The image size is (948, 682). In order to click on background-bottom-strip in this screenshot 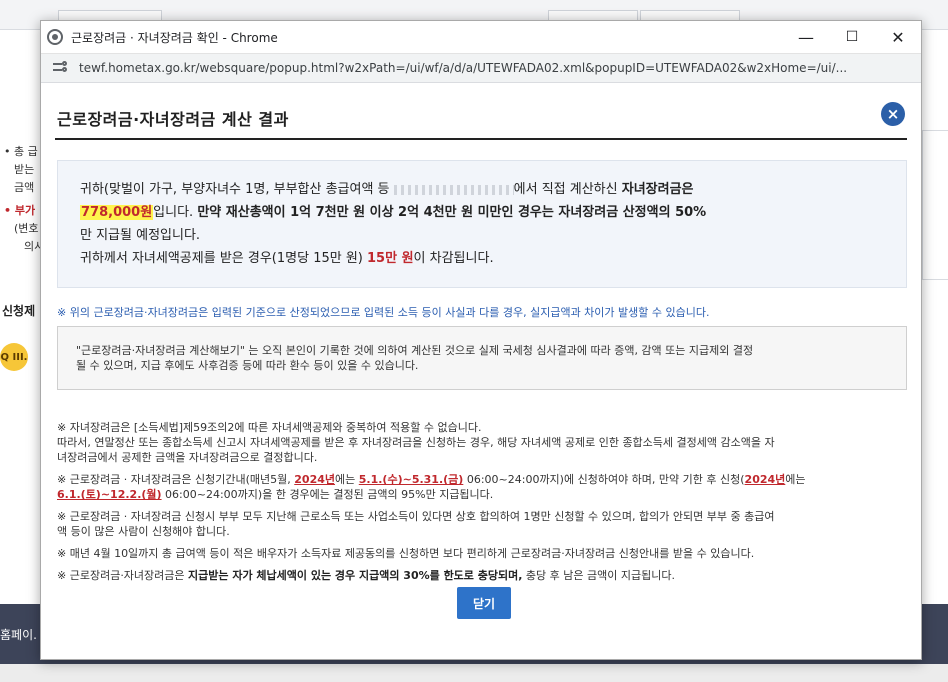, I will do `click(474, 673)`.